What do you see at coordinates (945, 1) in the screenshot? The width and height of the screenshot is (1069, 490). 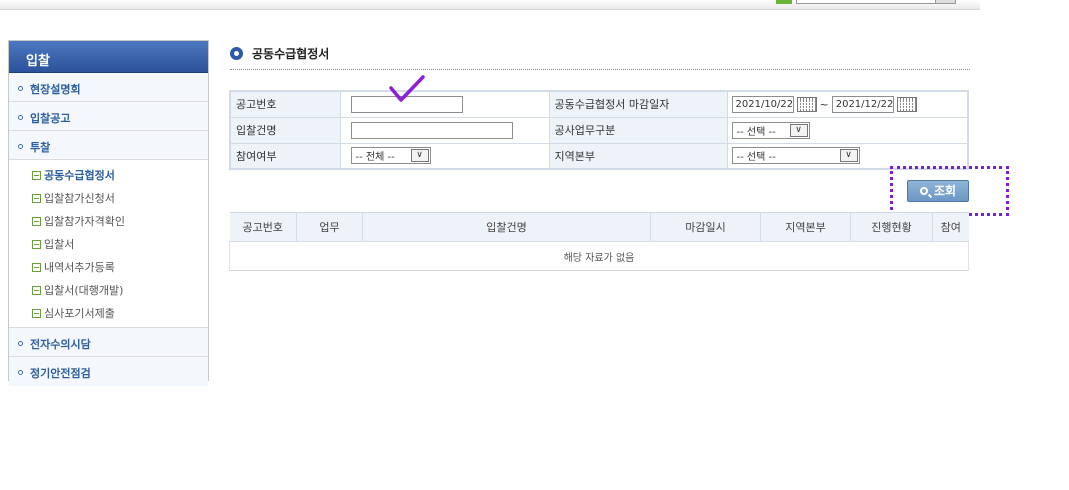 I see `top-search-button` at bounding box center [945, 1].